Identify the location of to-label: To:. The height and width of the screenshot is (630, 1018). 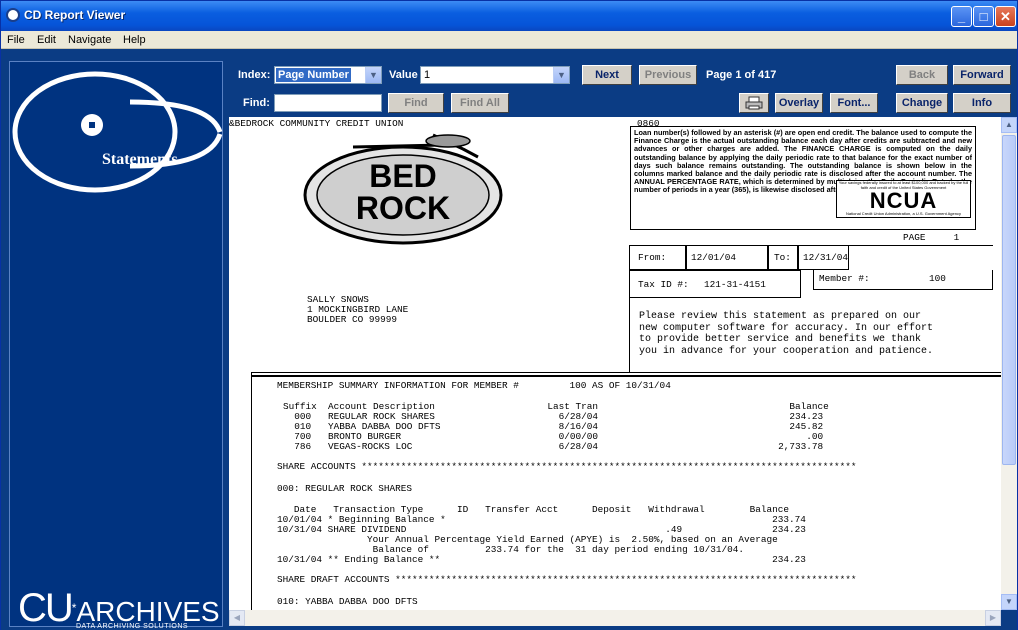
(782, 257).